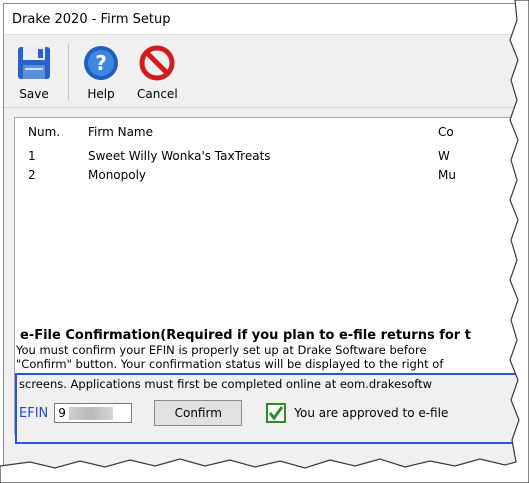 Image resolution: width=529 pixels, height=483 pixels. I want to click on title-bar: Drake 2020 - Firm Setup, so click(265, 19).